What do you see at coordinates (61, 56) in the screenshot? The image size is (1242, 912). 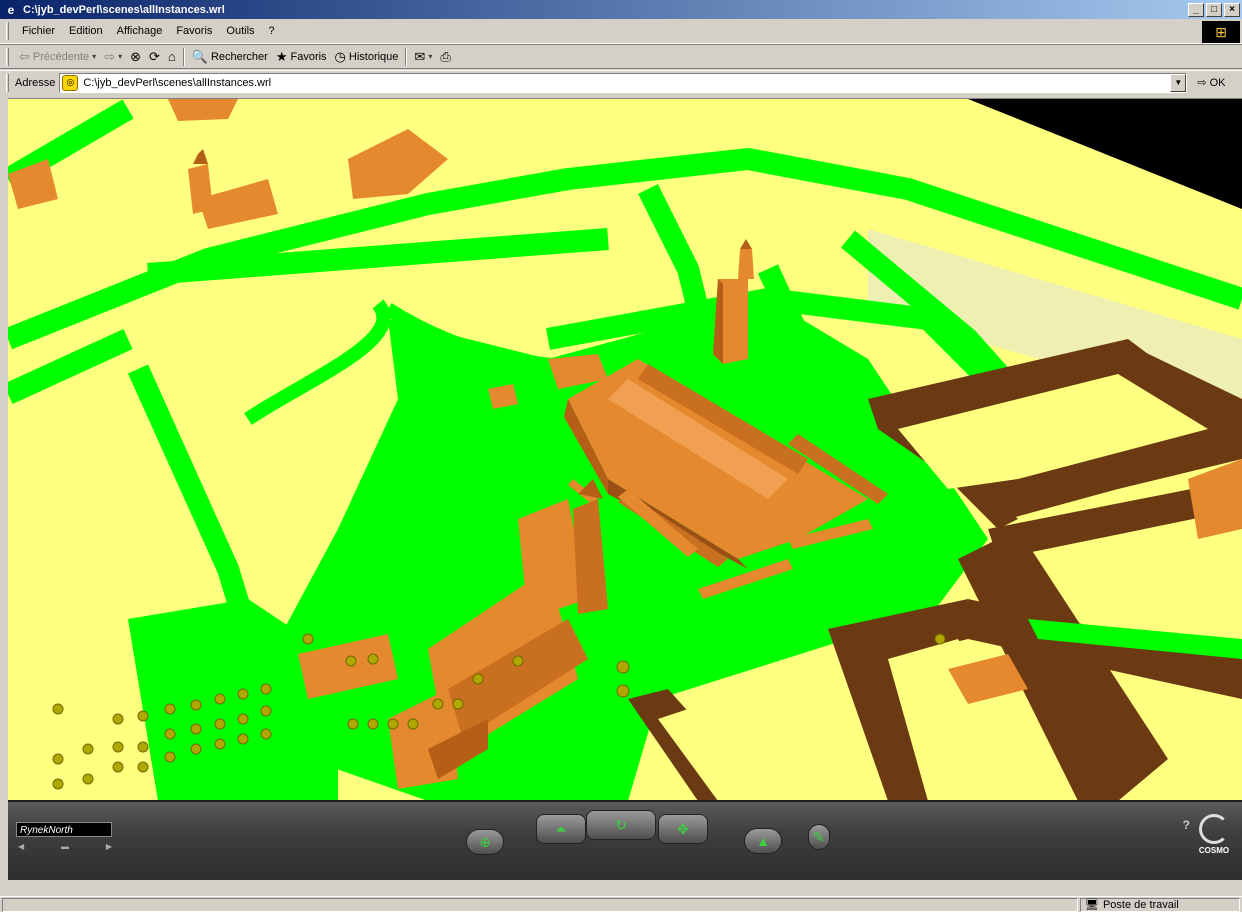 I see `back-label: Précédente` at bounding box center [61, 56].